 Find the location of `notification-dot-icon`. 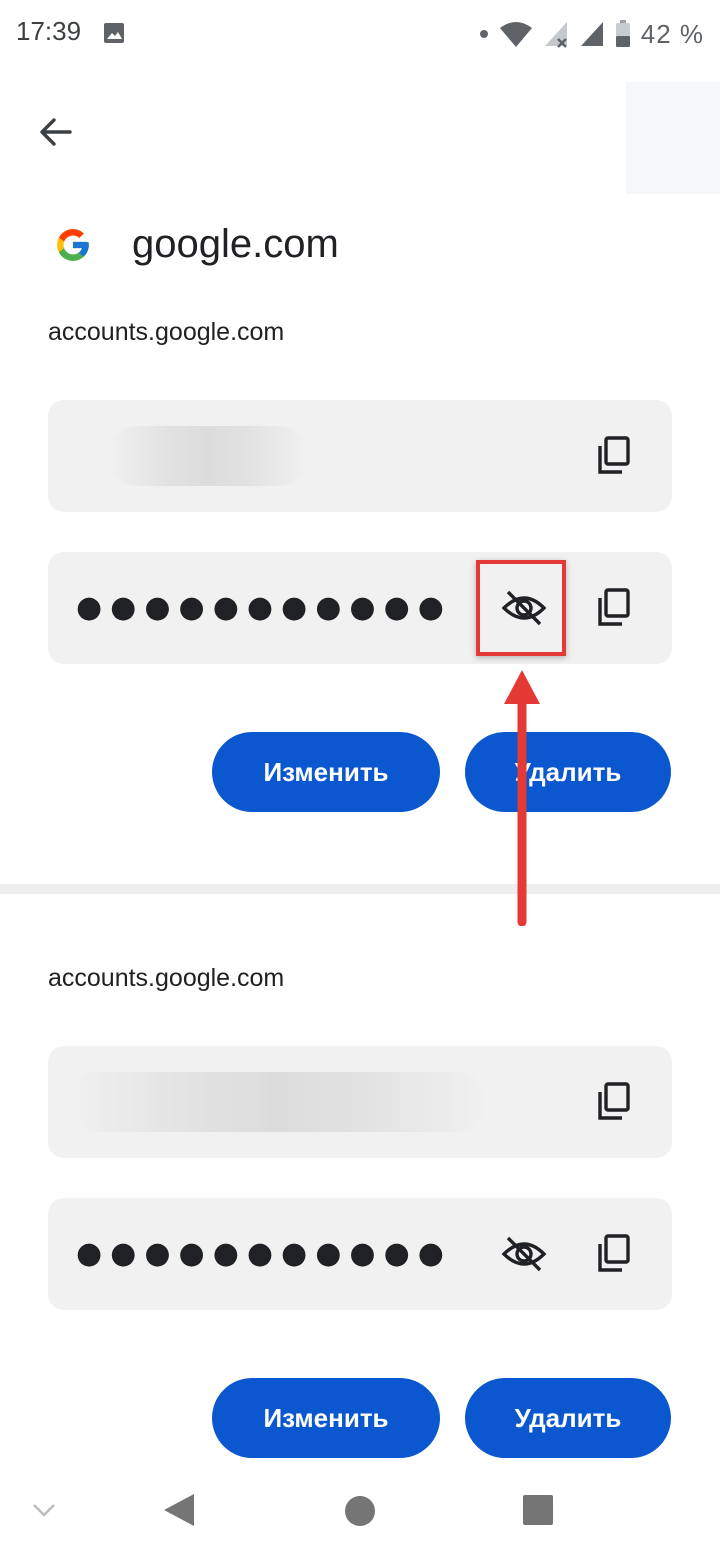

notification-dot-icon is located at coordinates (483, 34).